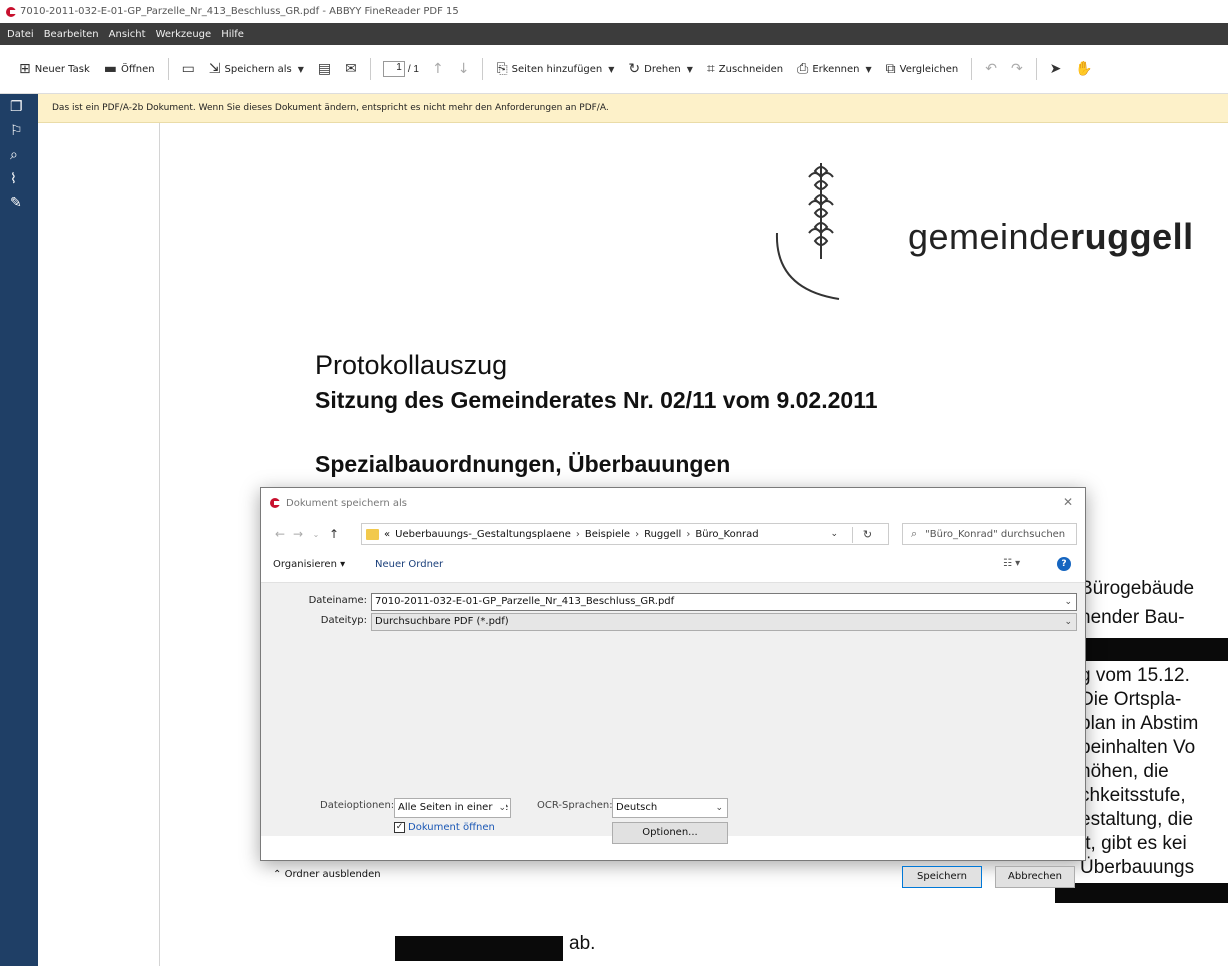 The image size is (1228, 966). I want to click on print-icon: ▤, so click(324, 69).